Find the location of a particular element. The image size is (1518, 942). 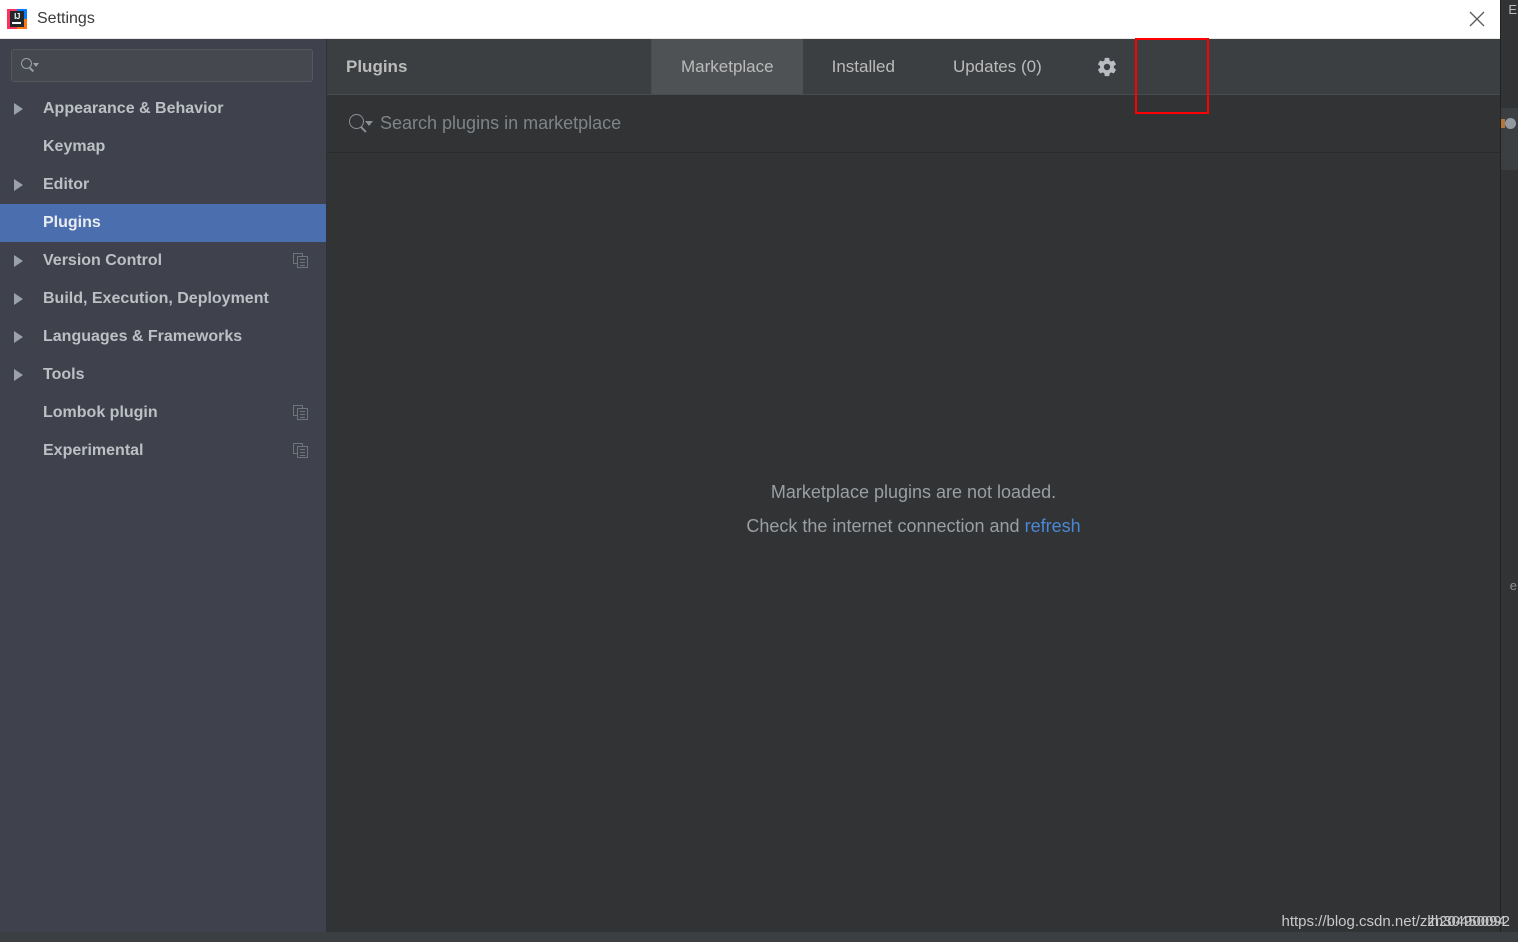

watermark-overlap: zh30450092 lh20490094 is located at coordinates (1468, 921).